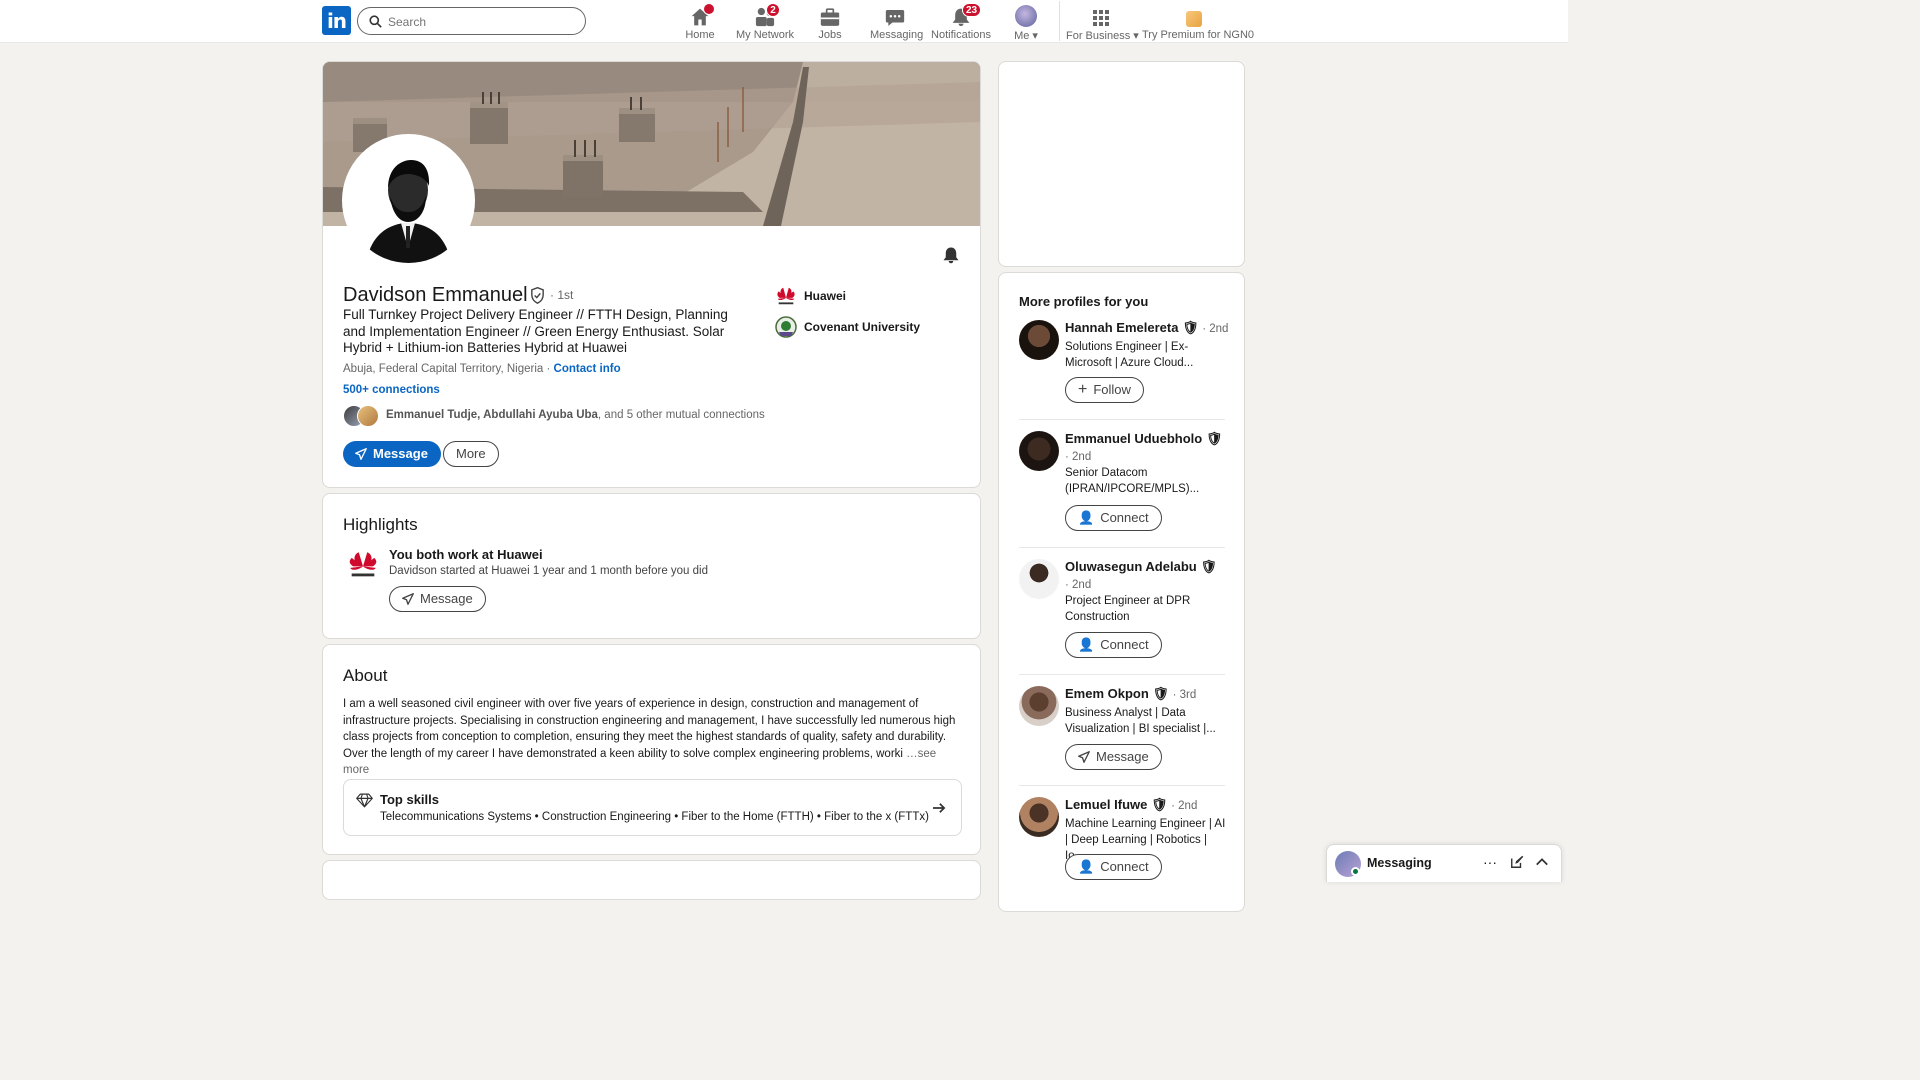 Image resolution: width=1920 pixels, height=1080 pixels. I want to click on more-profiles-title: More profiles for you, so click(1084, 301).